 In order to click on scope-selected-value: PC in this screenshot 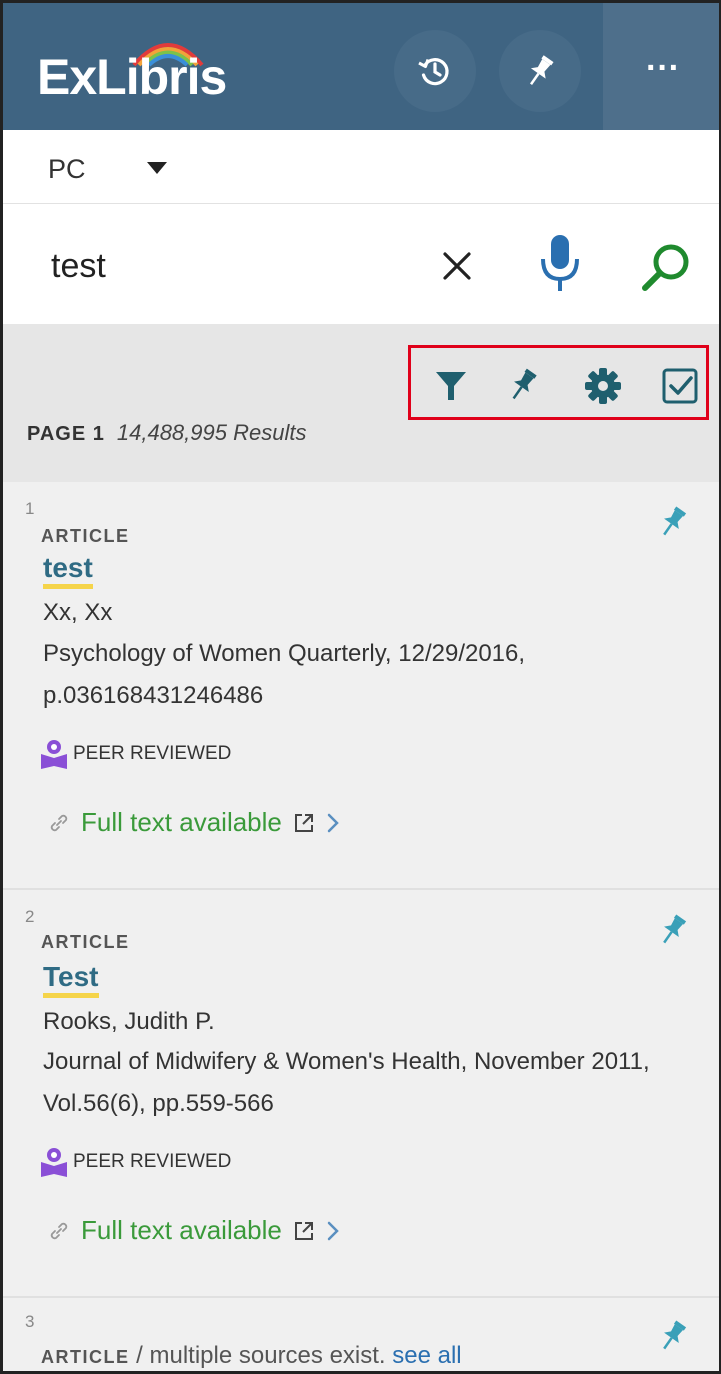, I will do `click(67, 169)`.